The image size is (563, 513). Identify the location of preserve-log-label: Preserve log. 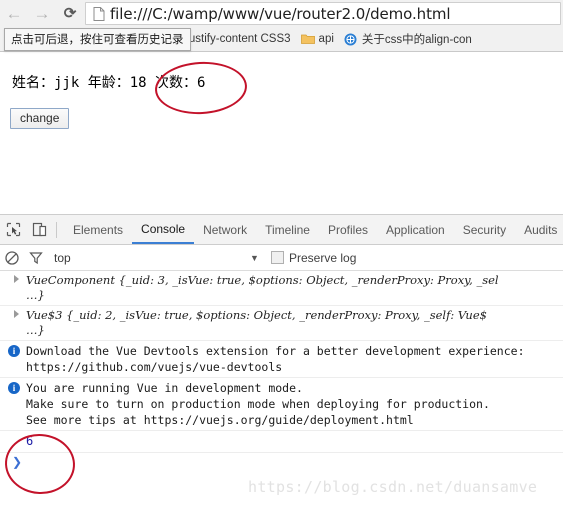
(323, 257).